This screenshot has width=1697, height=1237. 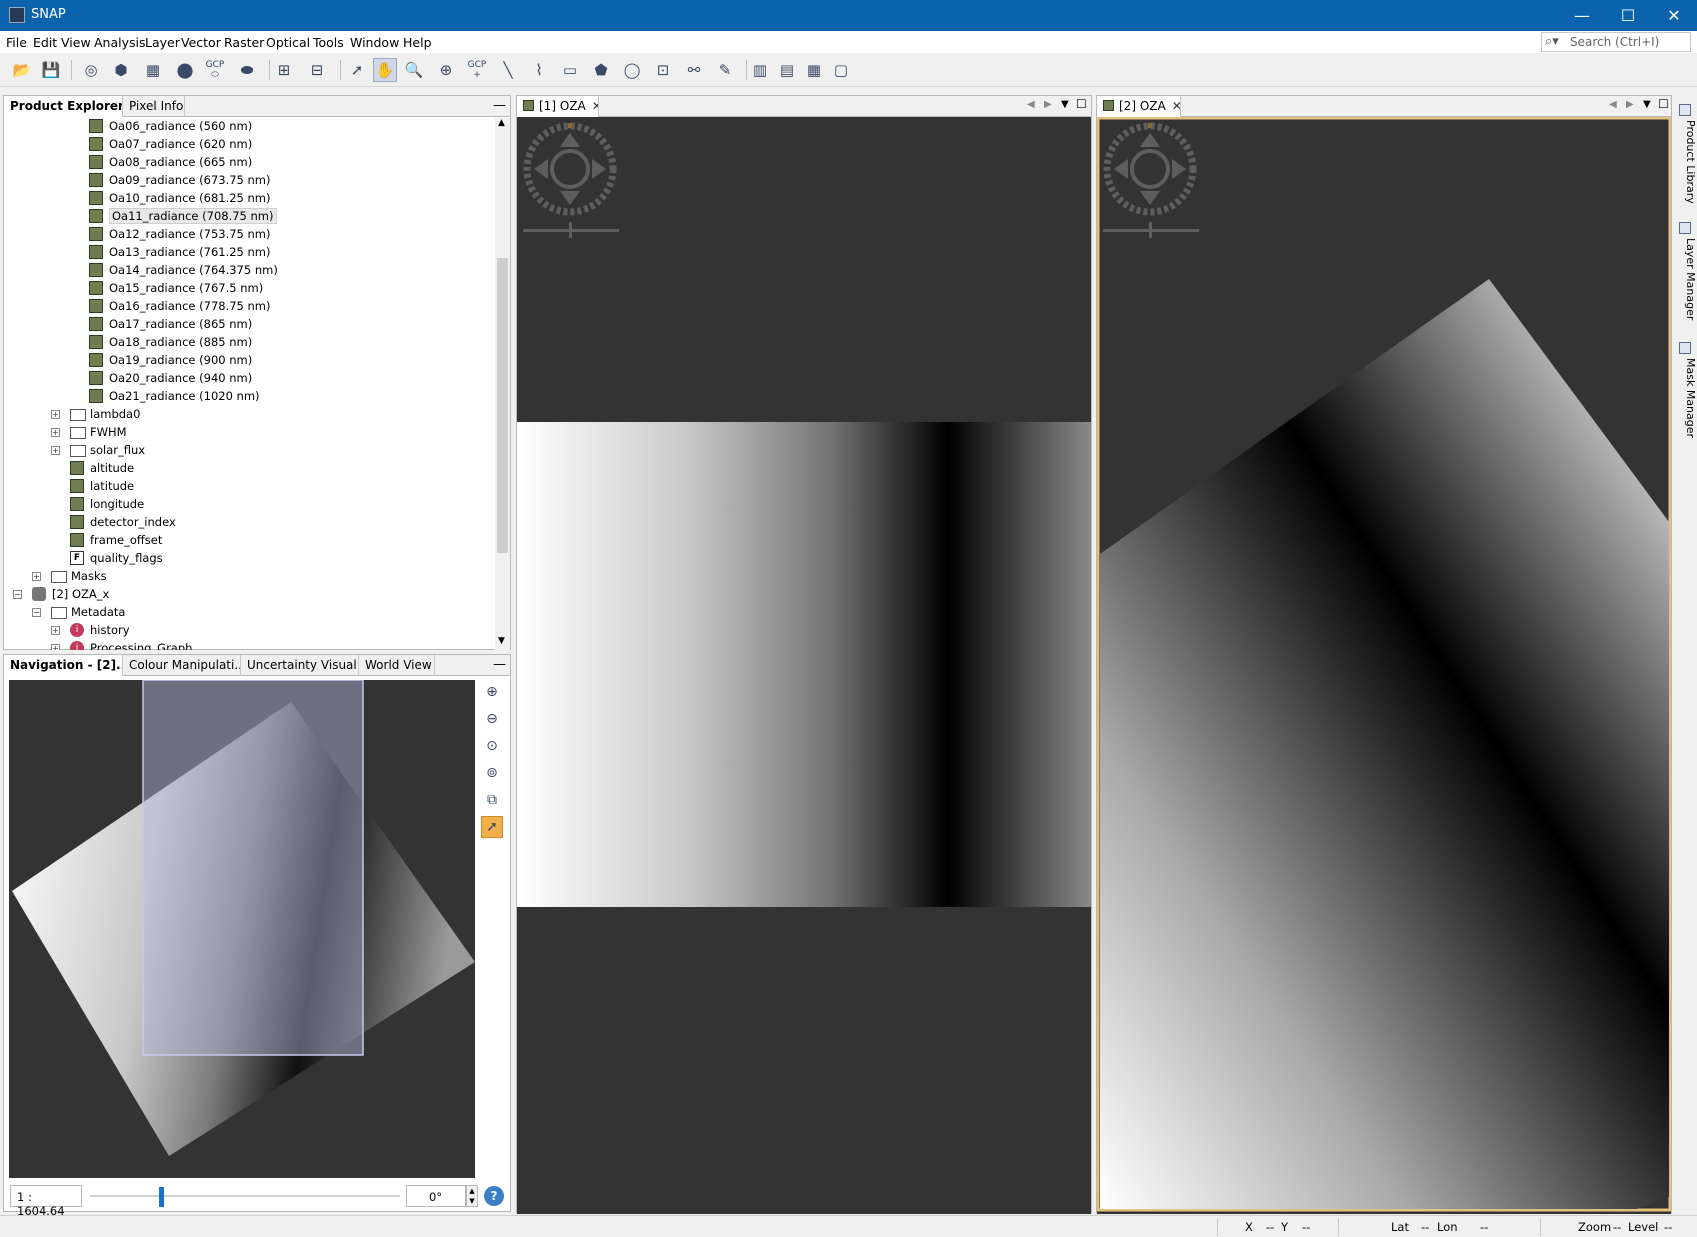 I want to click on gcp-placing-tool-icon: GCP +, so click(x=477, y=70).